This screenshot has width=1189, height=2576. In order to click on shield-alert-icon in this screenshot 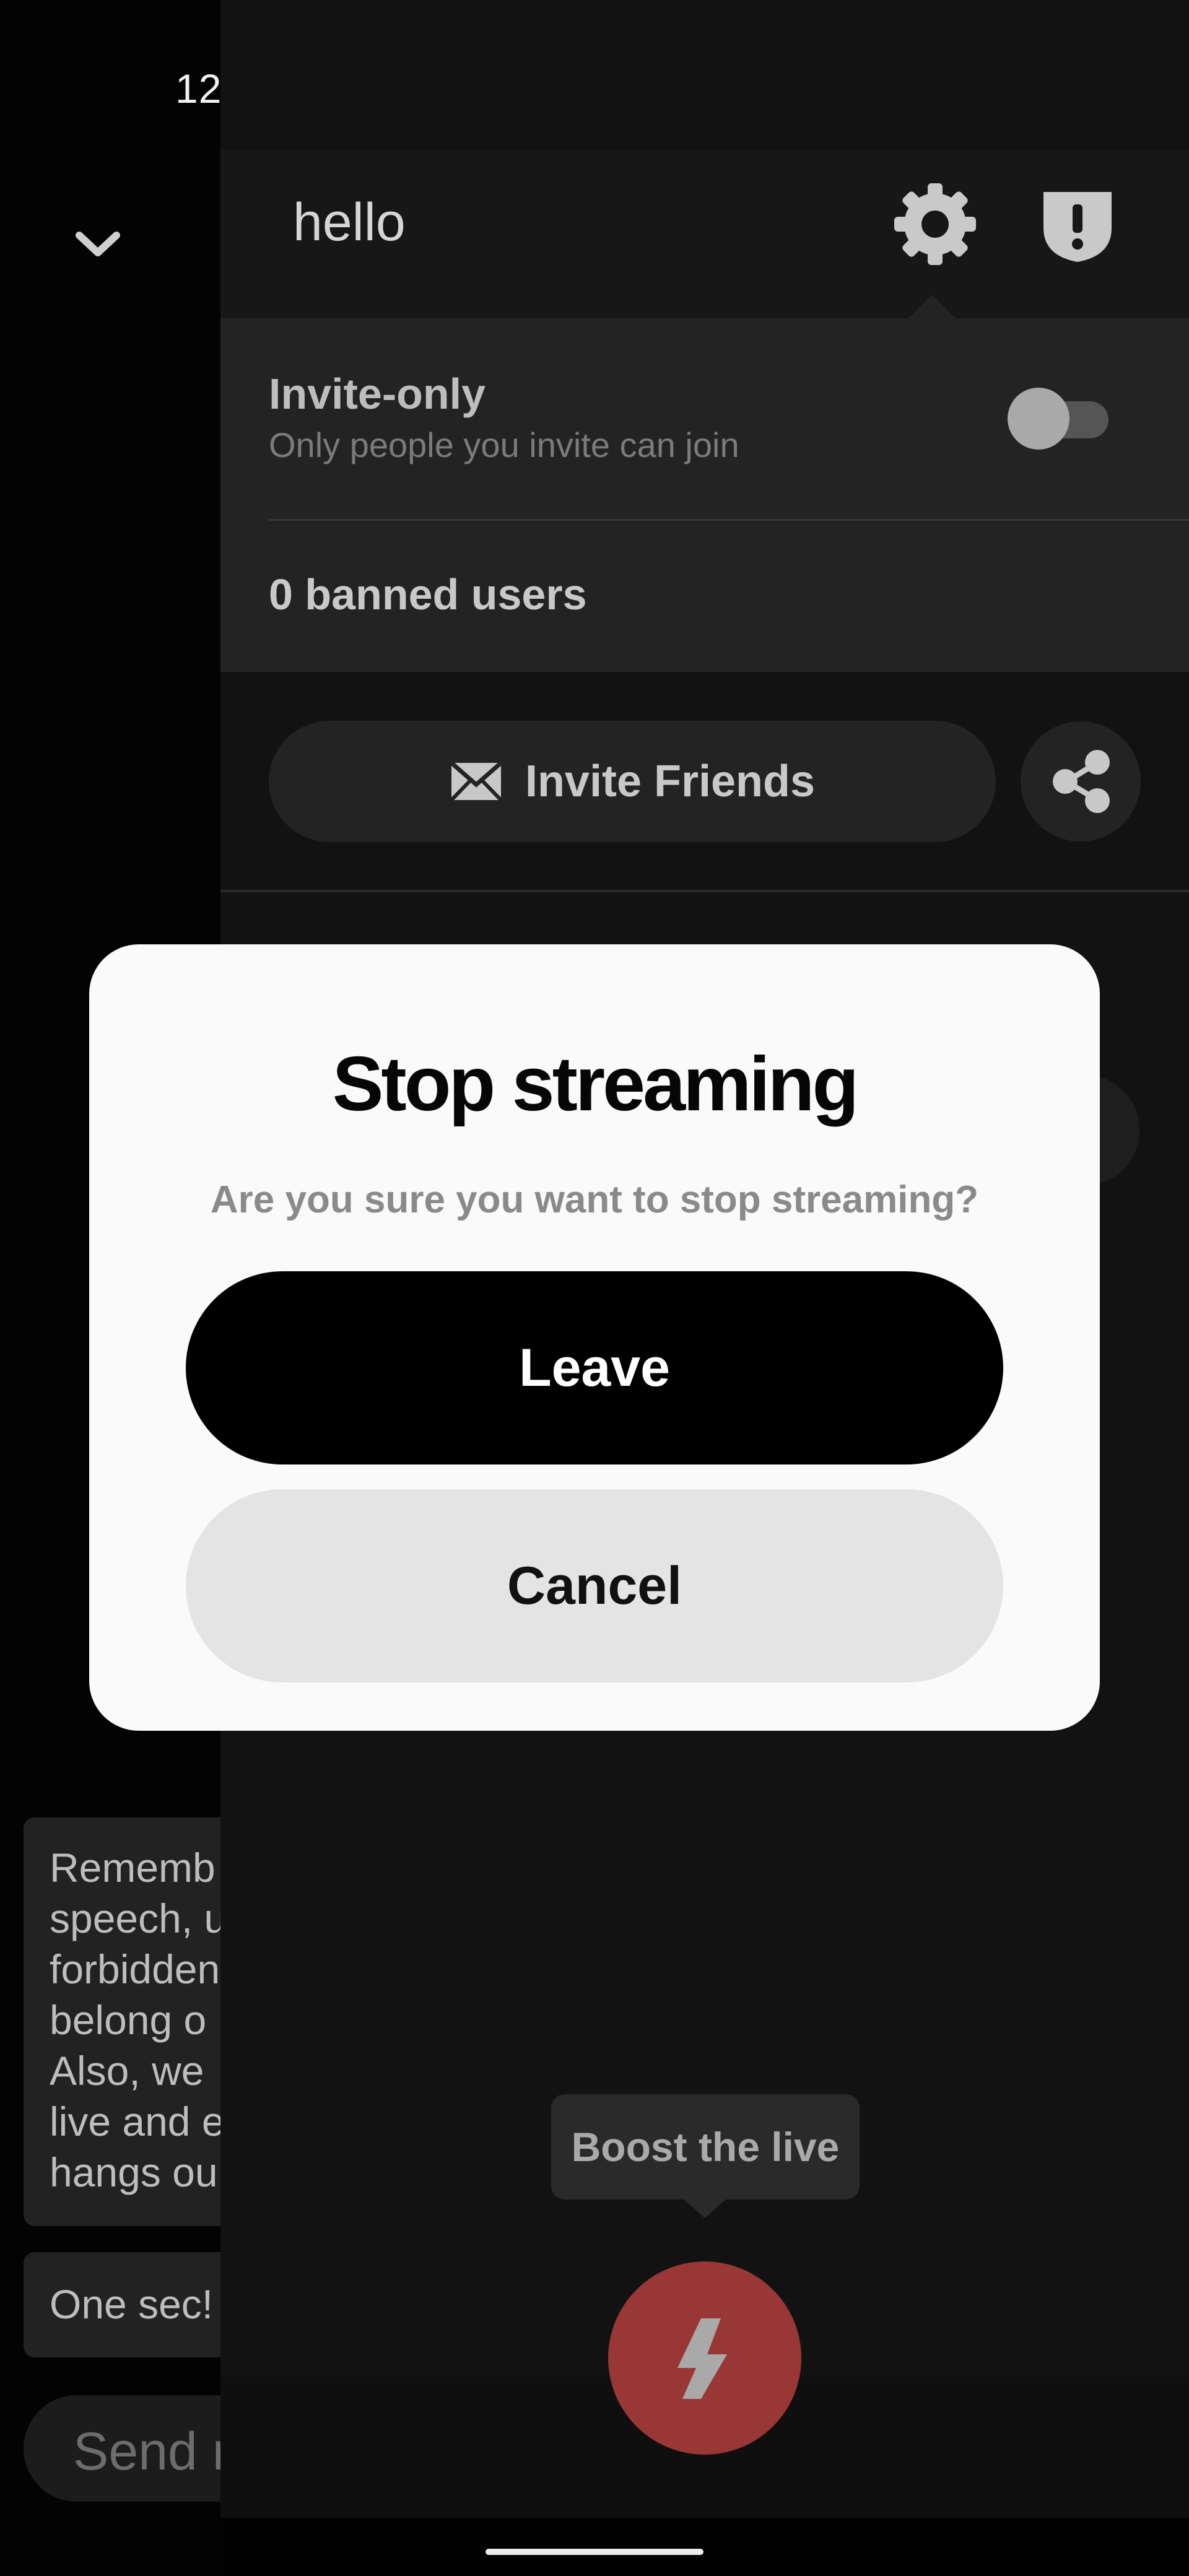, I will do `click(1077, 225)`.